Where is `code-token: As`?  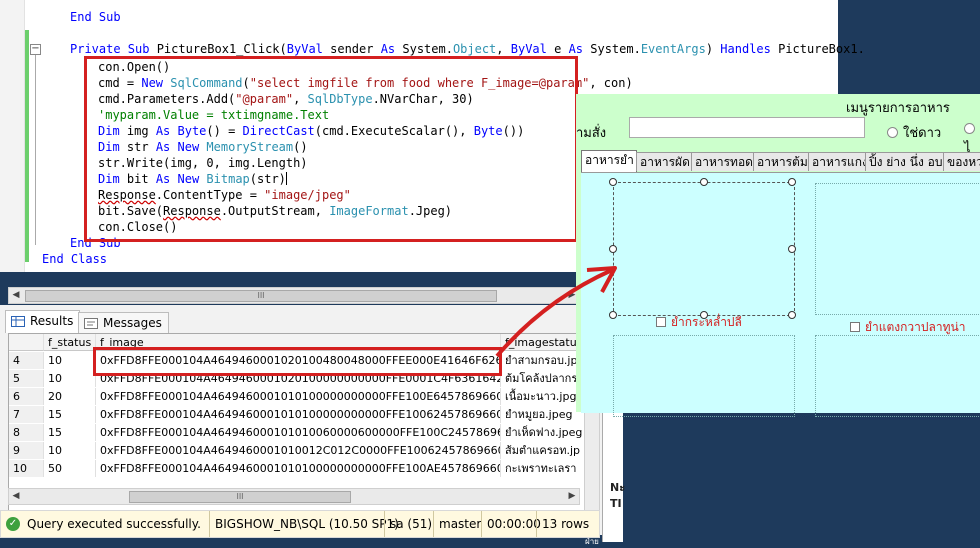 code-token: As is located at coordinates (388, 49).